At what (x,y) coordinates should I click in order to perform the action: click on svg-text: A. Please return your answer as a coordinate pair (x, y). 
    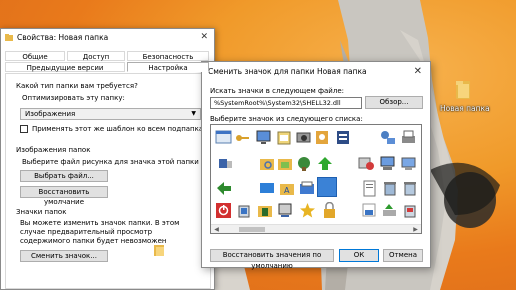
    Looking at the image, I should click on (287, 190).